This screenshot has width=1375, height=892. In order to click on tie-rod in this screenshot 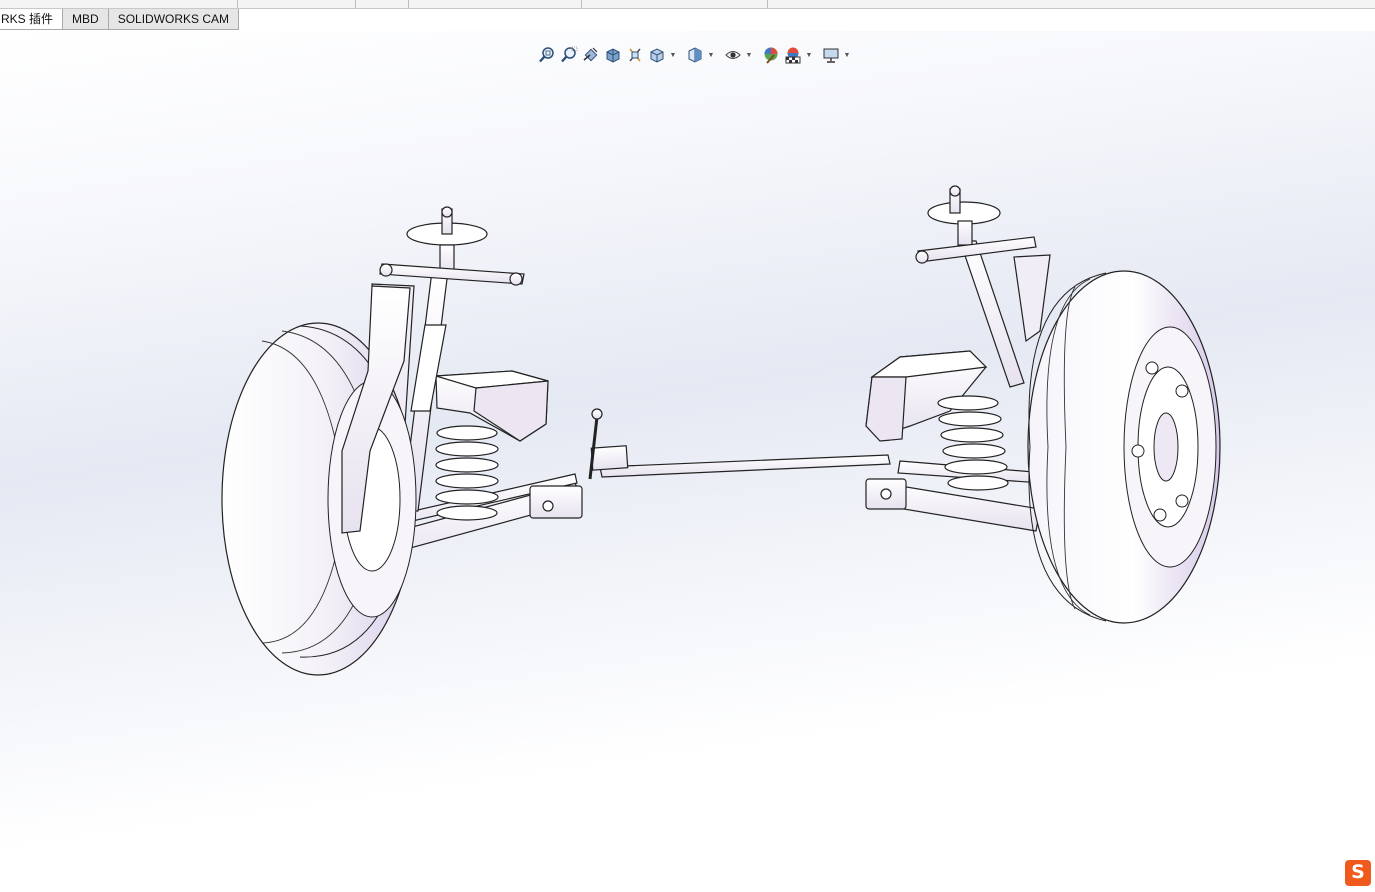, I will do `click(739, 444)`.